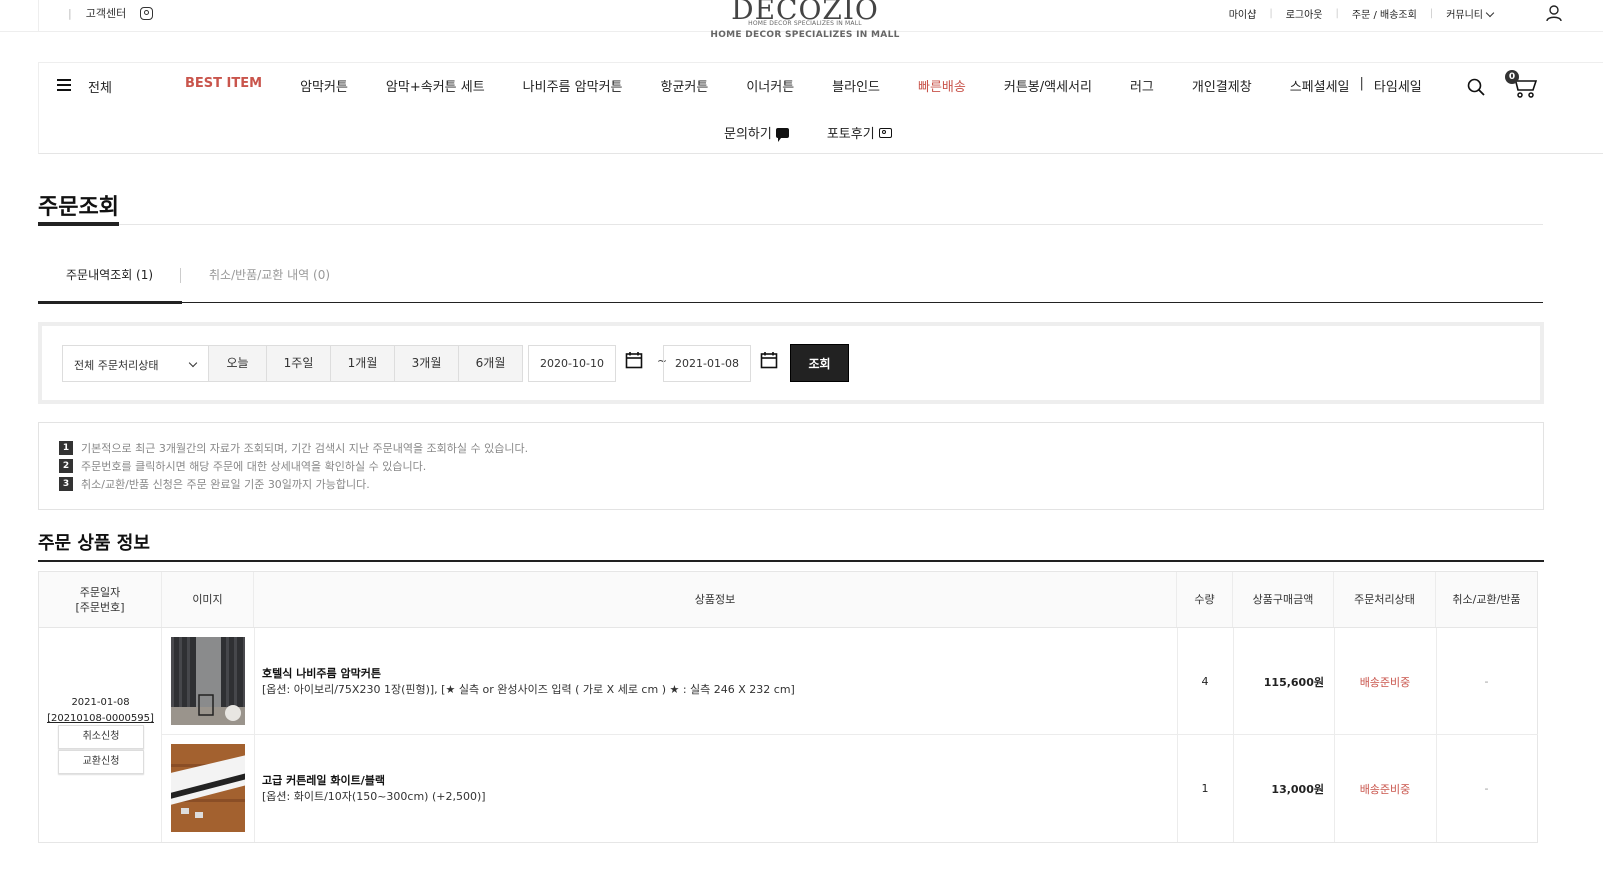 This screenshot has height=881, width=1603. What do you see at coordinates (1476, 87) in the screenshot?
I see `search-icon` at bounding box center [1476, 87].